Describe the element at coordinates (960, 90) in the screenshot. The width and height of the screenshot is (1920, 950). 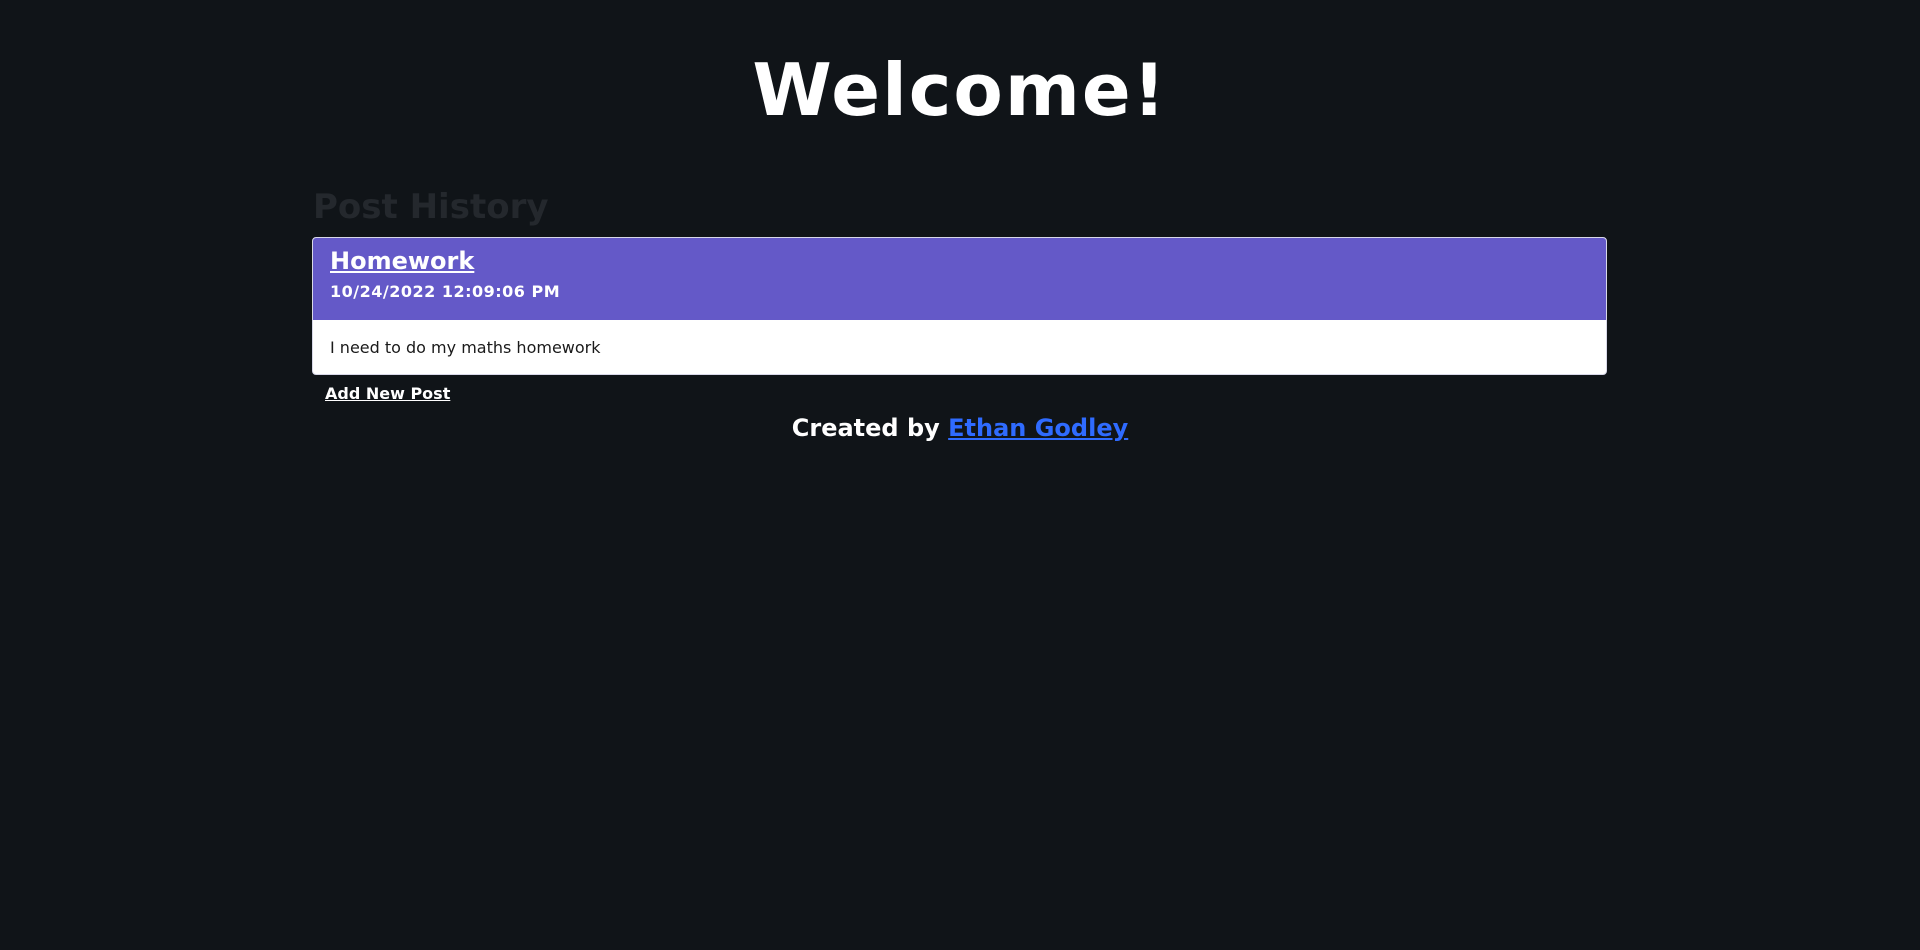
I see `page-title: Welcome!` at that location.